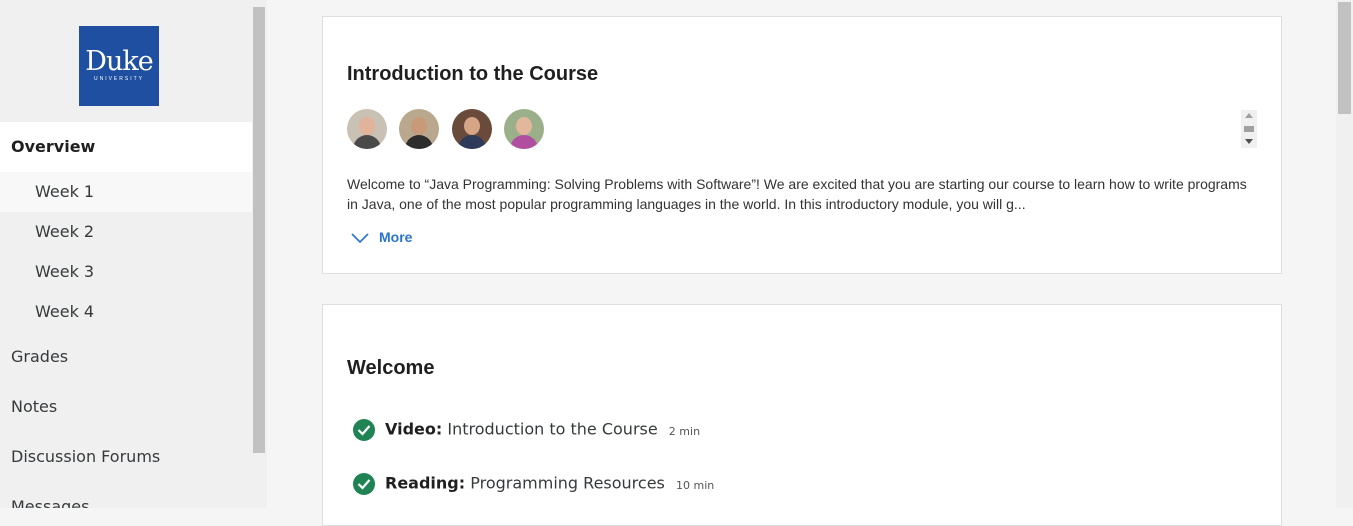 The image size is (1353, 526). What do you see at coordinates (1249, 141) in the screenshot?
I see `scroll-down-arrow-icon` at bounding box center [1249, 141].